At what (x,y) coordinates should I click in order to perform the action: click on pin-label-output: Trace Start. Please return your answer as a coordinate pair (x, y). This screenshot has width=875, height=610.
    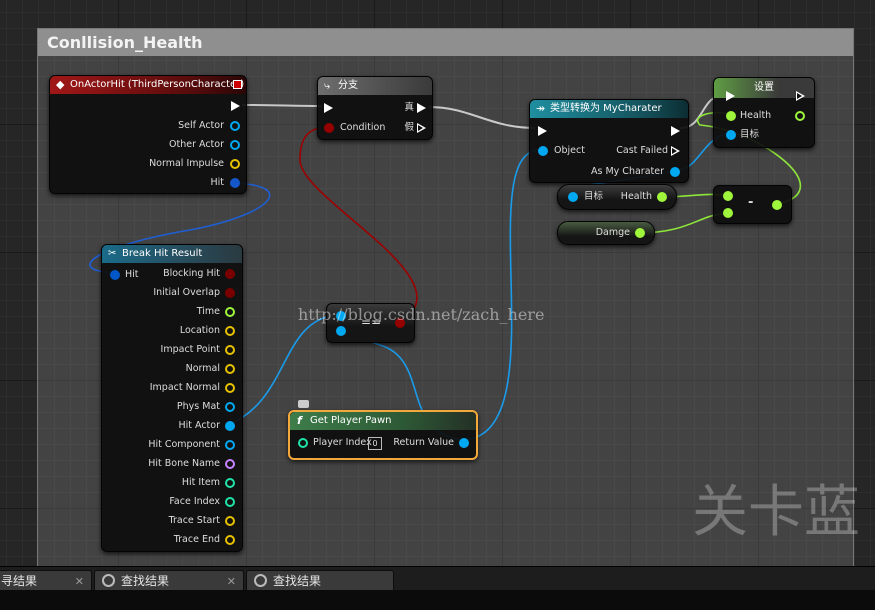
    Looking at the image, I should click on (194, 520).